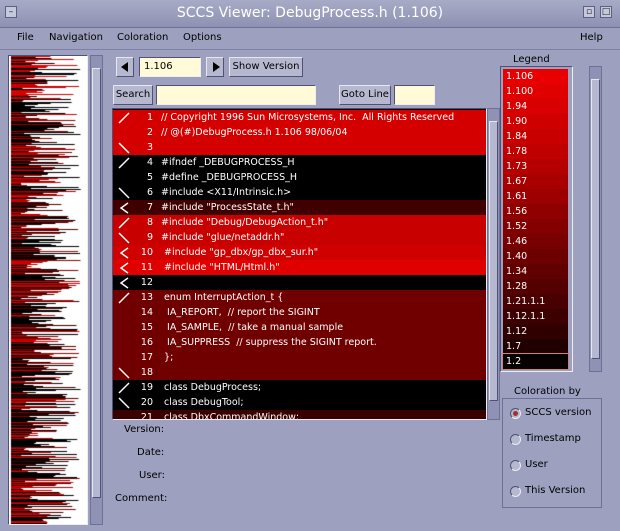 Image resolution: width=620 pixels, height=531 pixels. What do you see at coordinates (299, 414) in the screenshot?
I see `code-line: 21 class DbxCommandWindow;` at bounding box center [299, 414].